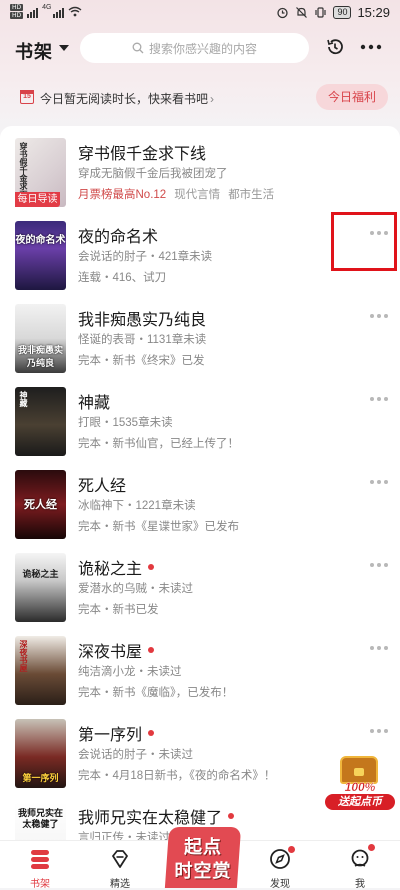 This screenshot has width=400, height=890. What do you see at coordinates (124, 99) in the screenshot?
I see `banner-message: 今日暂无阅读时长，快来看书吧` at bounding box center [124, 99].